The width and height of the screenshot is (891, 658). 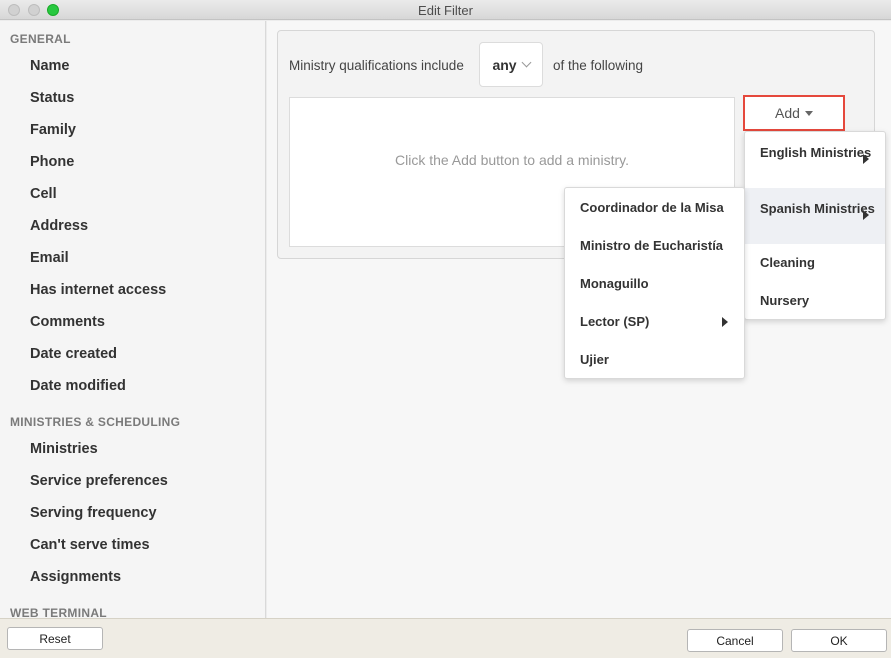 What do you see at coordinates (512, 160) in the screenshot?
I see `empty-message: Click the Add button to add a ministry.` at bounding box center [512, 160].